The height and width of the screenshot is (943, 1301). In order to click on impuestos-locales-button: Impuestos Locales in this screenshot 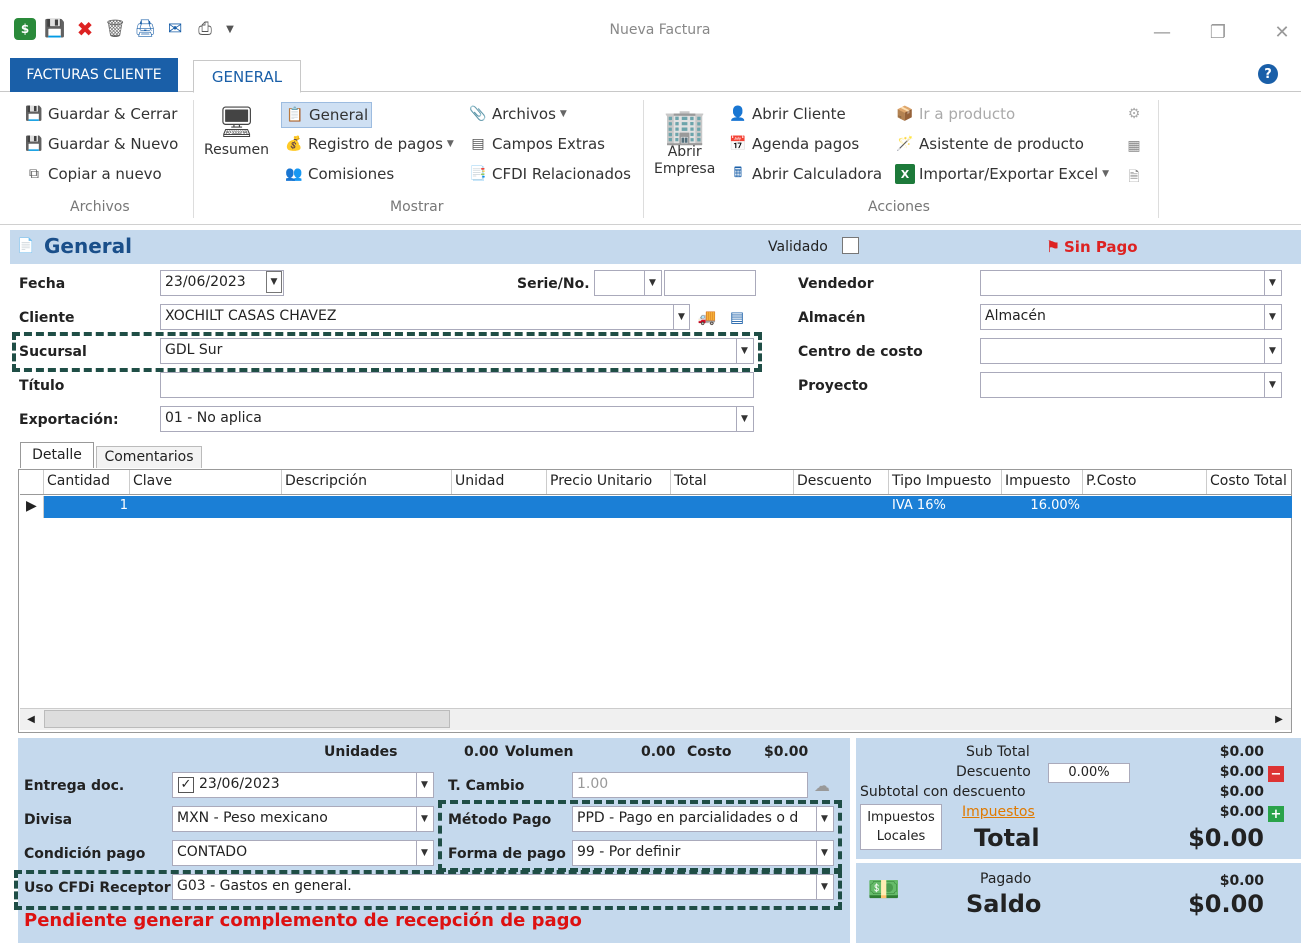, I will do `click(901, 827)`.